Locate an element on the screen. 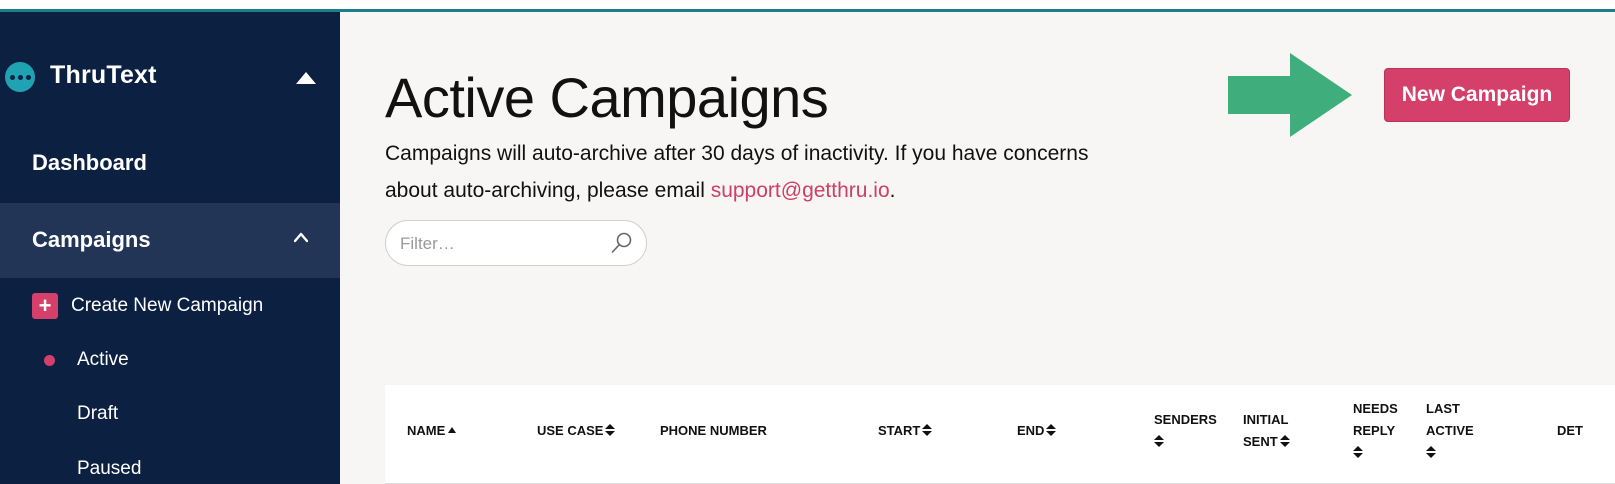 The height and width of the screenshot is (484, 1615). top-accent-bar is located at coordinates (807, 6).